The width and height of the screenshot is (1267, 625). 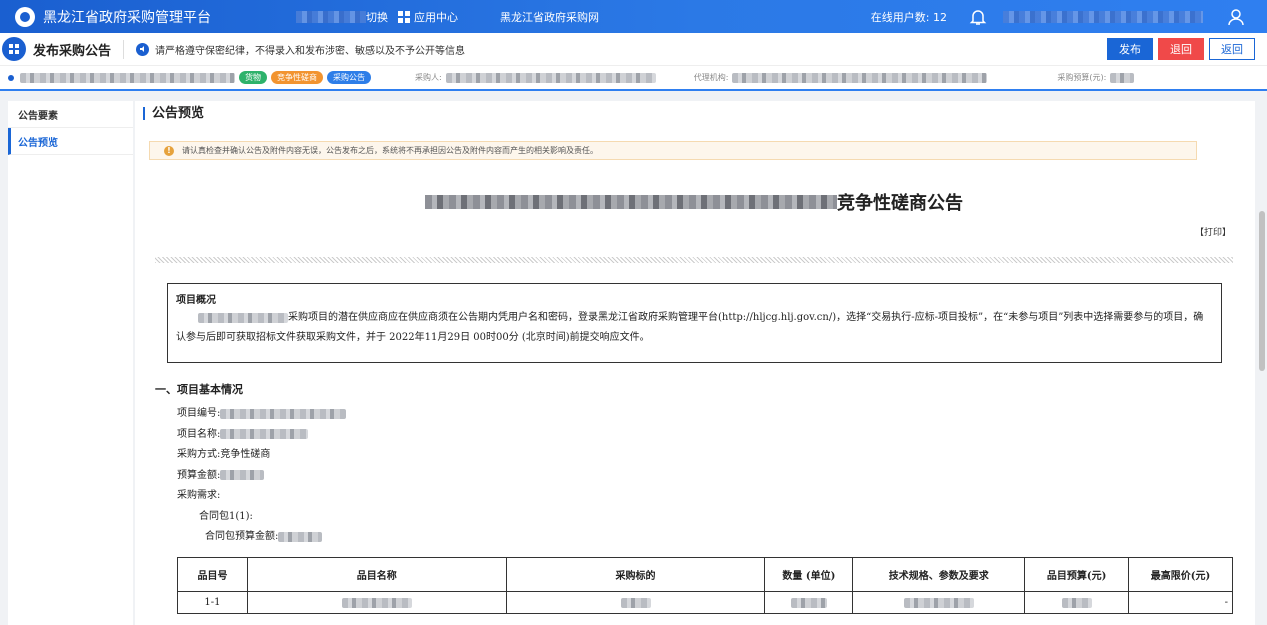 What do you see at coordinates (1180, 574) in the screenshot?
I see `col-max-price: 最高限价(元)` at bounding box center [1180, 574].